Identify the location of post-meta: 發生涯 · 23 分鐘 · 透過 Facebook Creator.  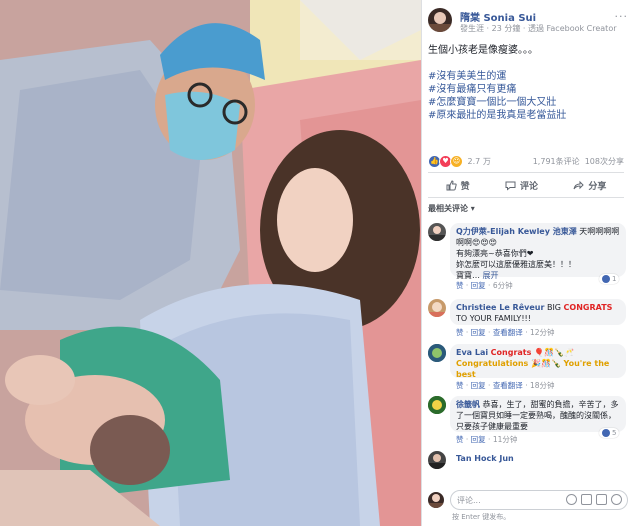
(538, 28).